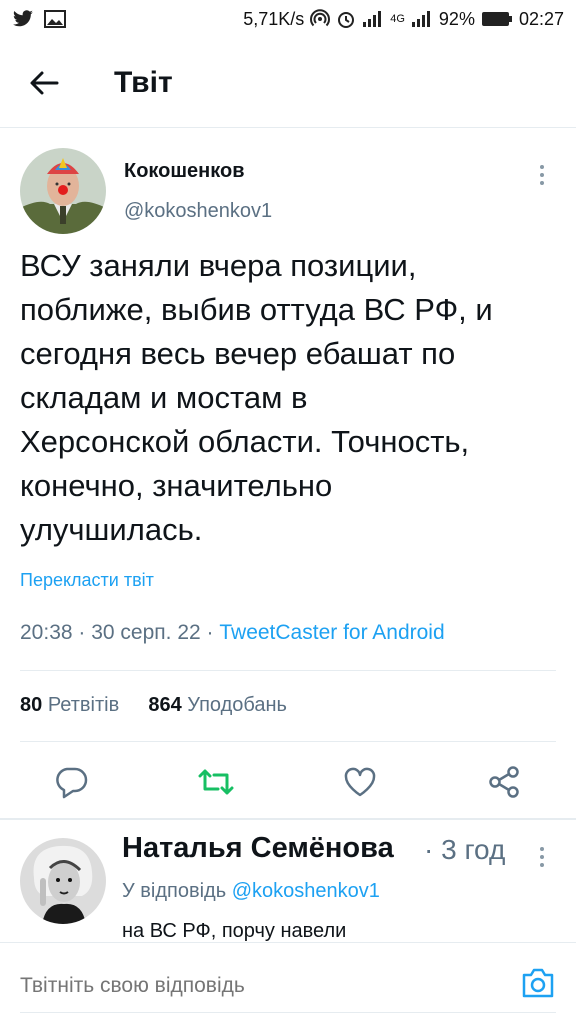  I want to click on retweet-button, so click(216, 782).